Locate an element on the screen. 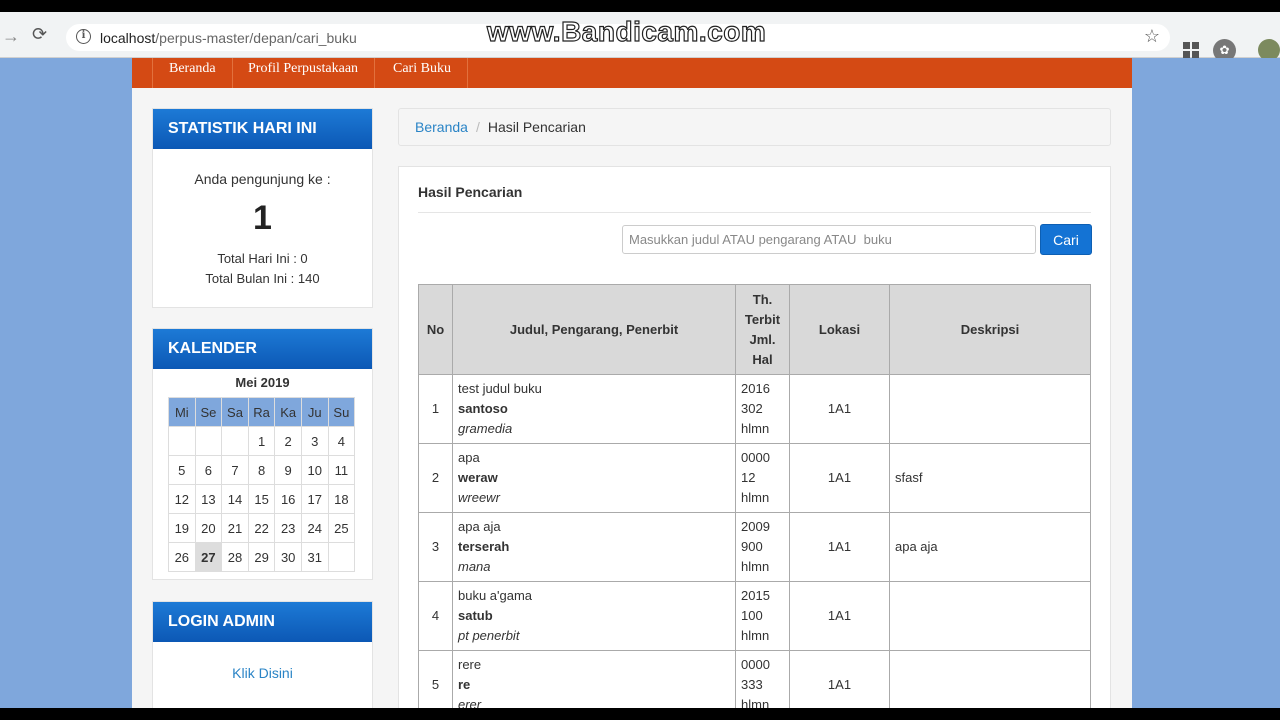 This screenshot has width=1280, height=720. calendar-day: 3 is located at coordinates (314, 441).